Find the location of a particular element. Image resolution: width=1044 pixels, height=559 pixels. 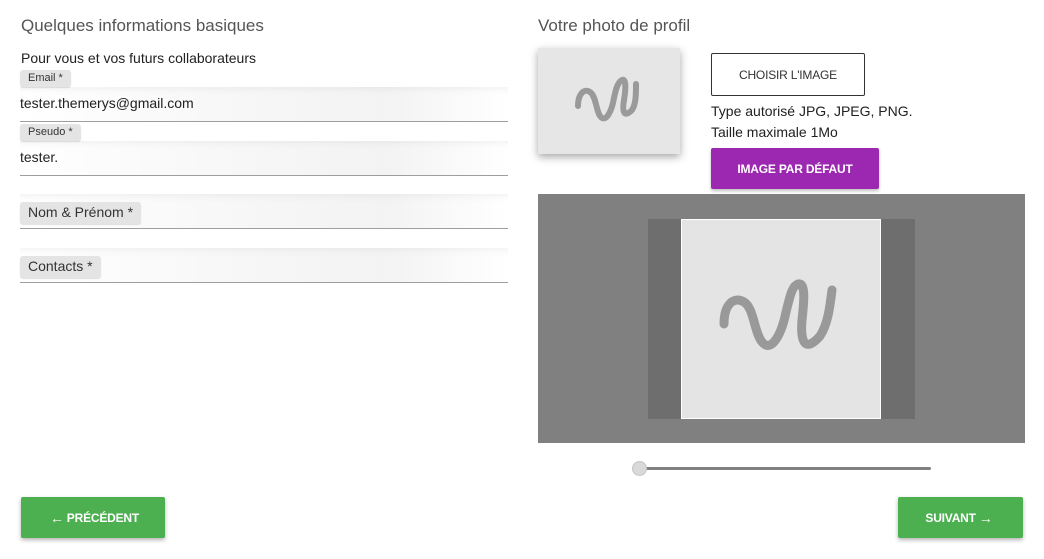

next-button-label: SUIVANT is located at coordinates (950, 517).